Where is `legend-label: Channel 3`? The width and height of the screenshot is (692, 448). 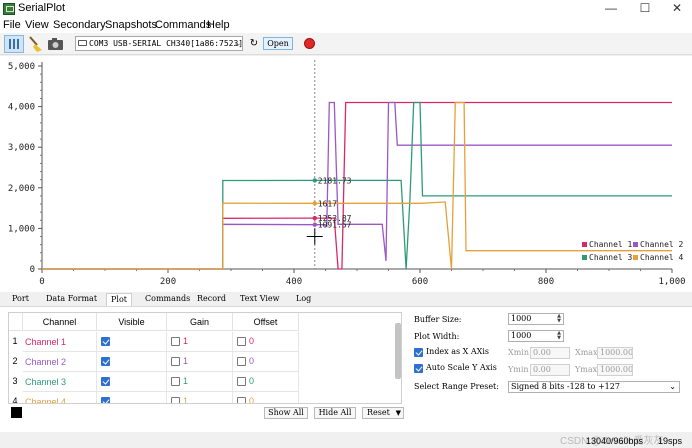 legend-label: Channel 3 is located at coordinates (611, 257).